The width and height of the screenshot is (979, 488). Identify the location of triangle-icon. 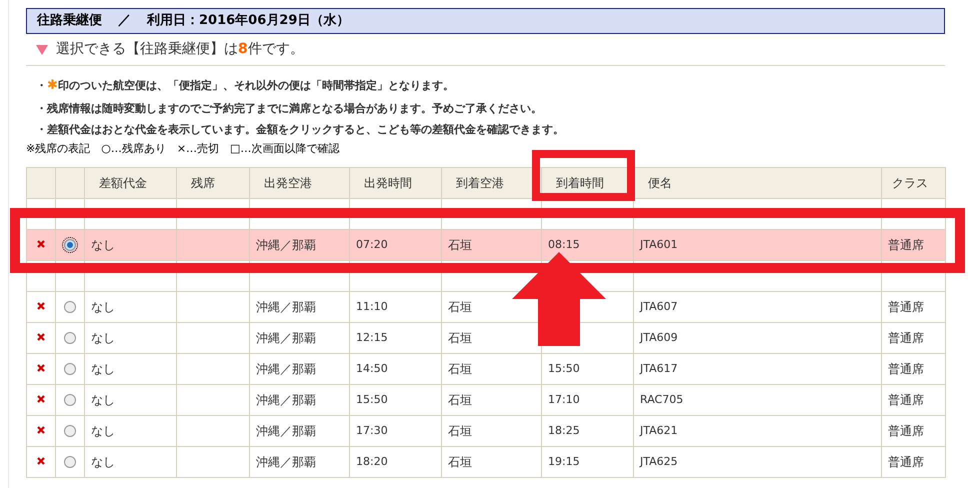
(42, 49).